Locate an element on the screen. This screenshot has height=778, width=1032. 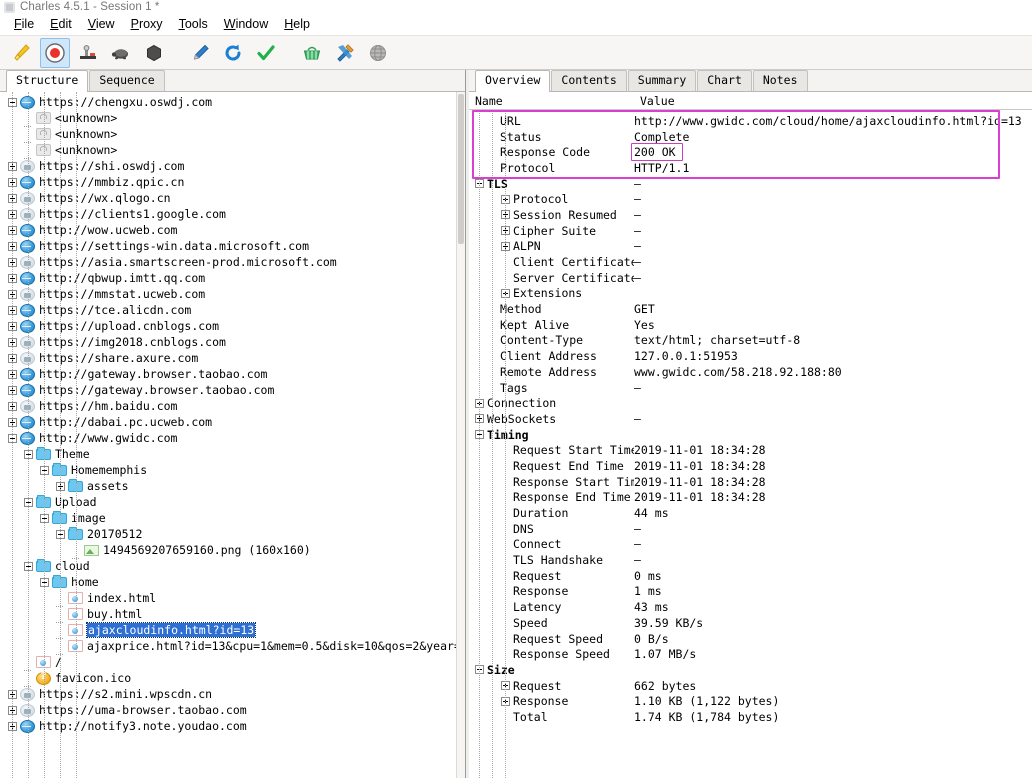
tree-node-selected: ajaxcloudinfo.html?id=13 is located at coordinates (228, 630).